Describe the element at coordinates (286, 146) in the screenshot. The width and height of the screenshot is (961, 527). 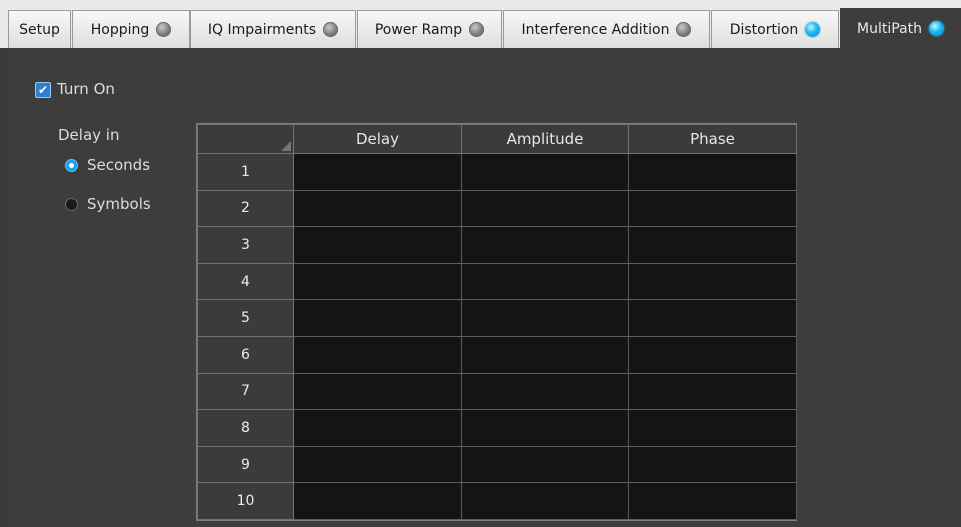
I see `corner-triangle-icon` at that location.